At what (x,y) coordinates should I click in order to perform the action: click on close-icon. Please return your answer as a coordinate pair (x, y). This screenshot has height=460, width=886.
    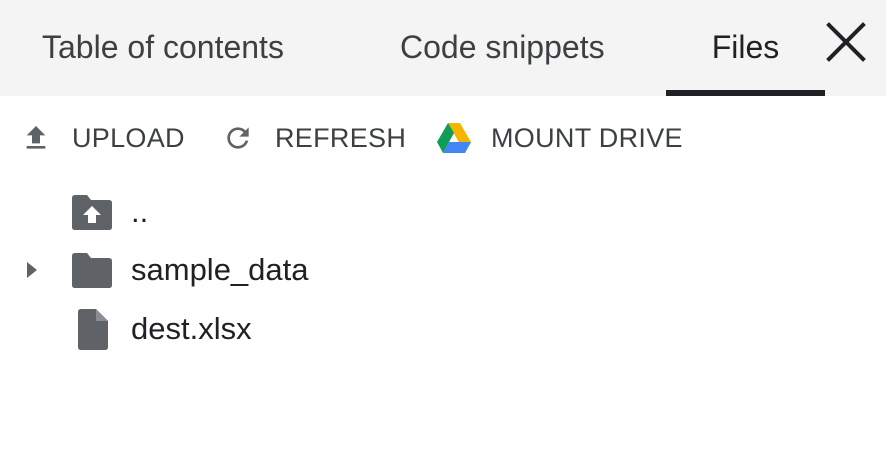
    Looking at the image, I should click on (846, 42).